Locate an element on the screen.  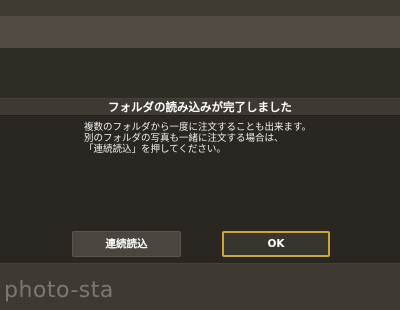
dialog-title: フォルダの読み込みが完了しました is located at coordinates (200, 107).